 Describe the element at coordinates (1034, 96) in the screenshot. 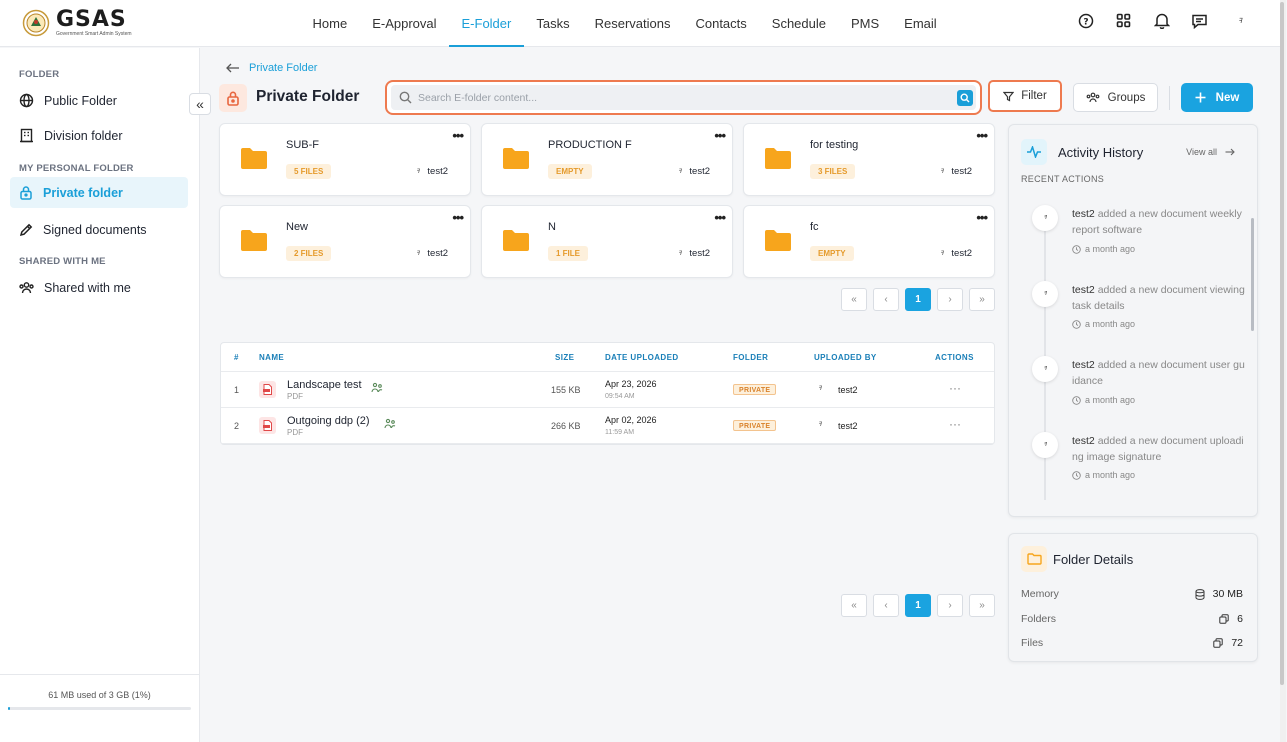

I see `filter-label: Filter` at that location.